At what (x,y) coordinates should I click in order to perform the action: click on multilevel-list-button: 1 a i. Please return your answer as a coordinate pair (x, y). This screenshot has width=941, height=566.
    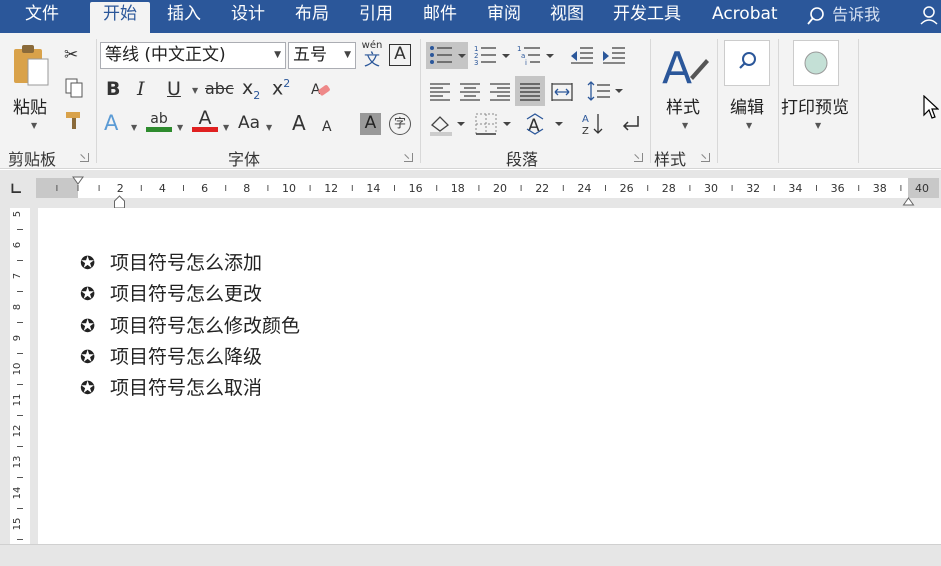
    Looking at the image, I should click on (536, 58).